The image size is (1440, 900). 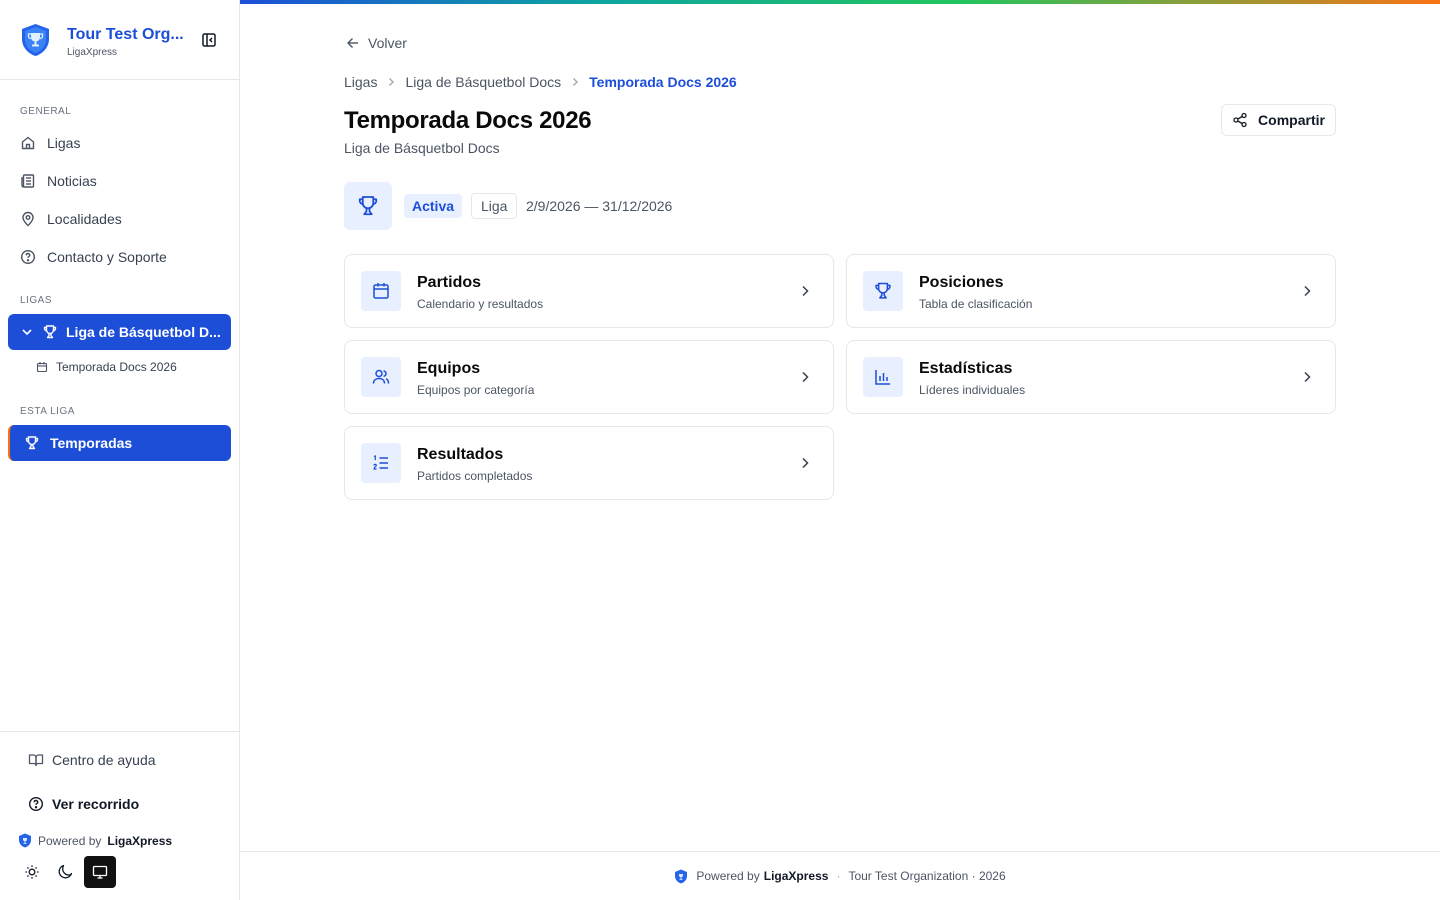 I want to click on sun-icon, so click(x=32, y=872).